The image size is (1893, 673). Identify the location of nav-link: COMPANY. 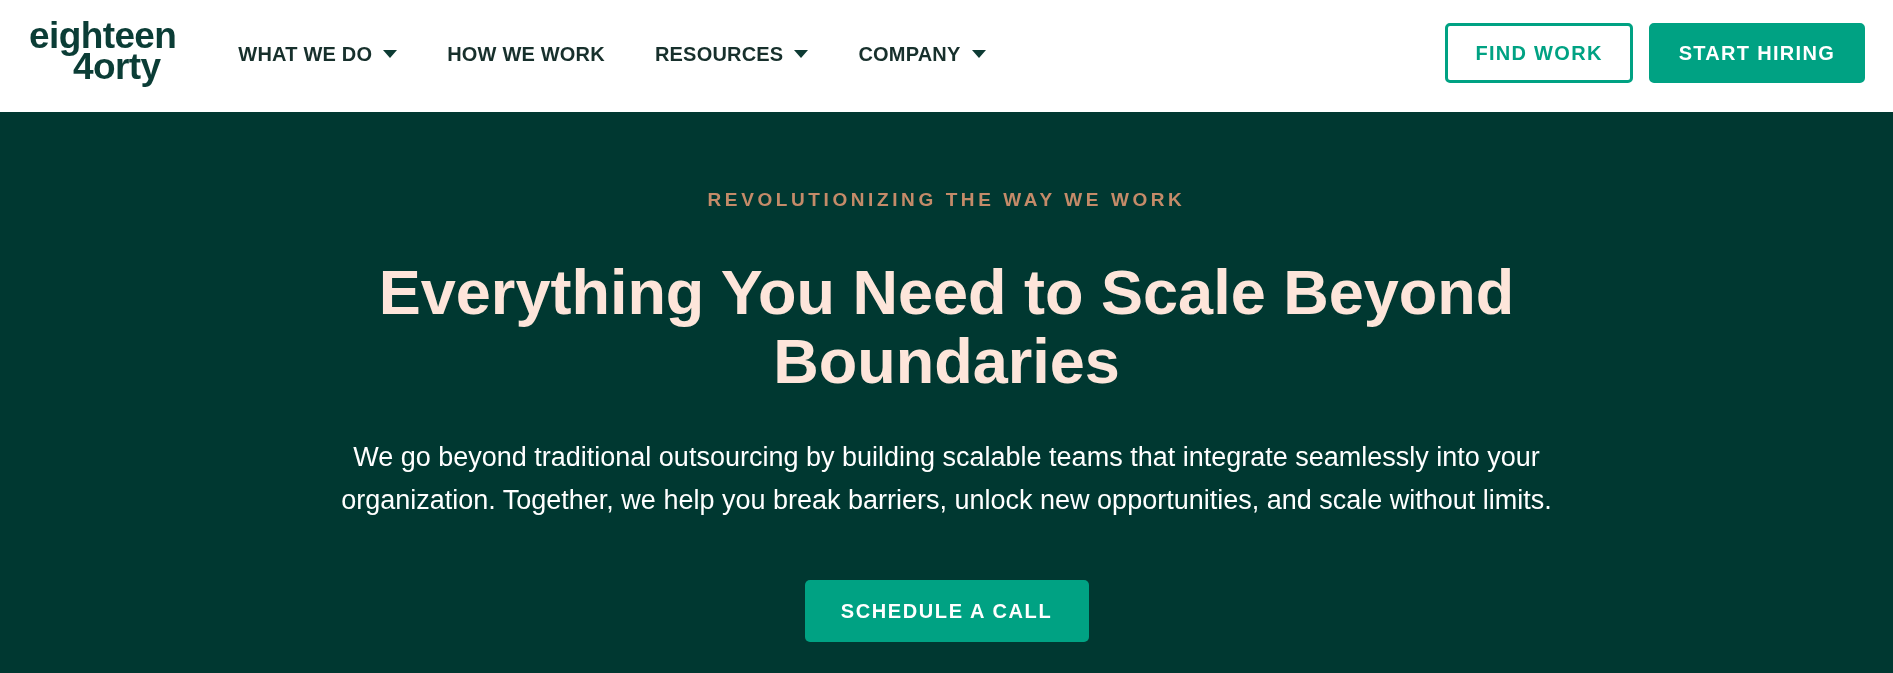
(922, 54).